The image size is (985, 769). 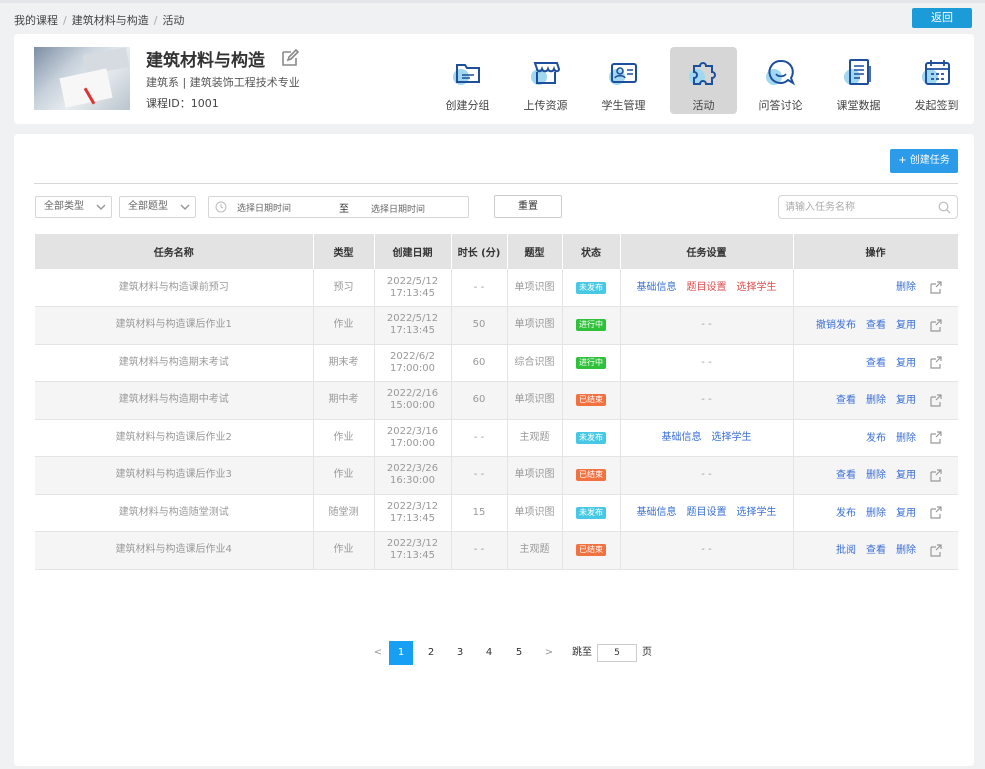 What do you see at coordinates (157, 207) in the screenshot?
I see `question-type-select: 全部题型` at bounding box center [157, 207].